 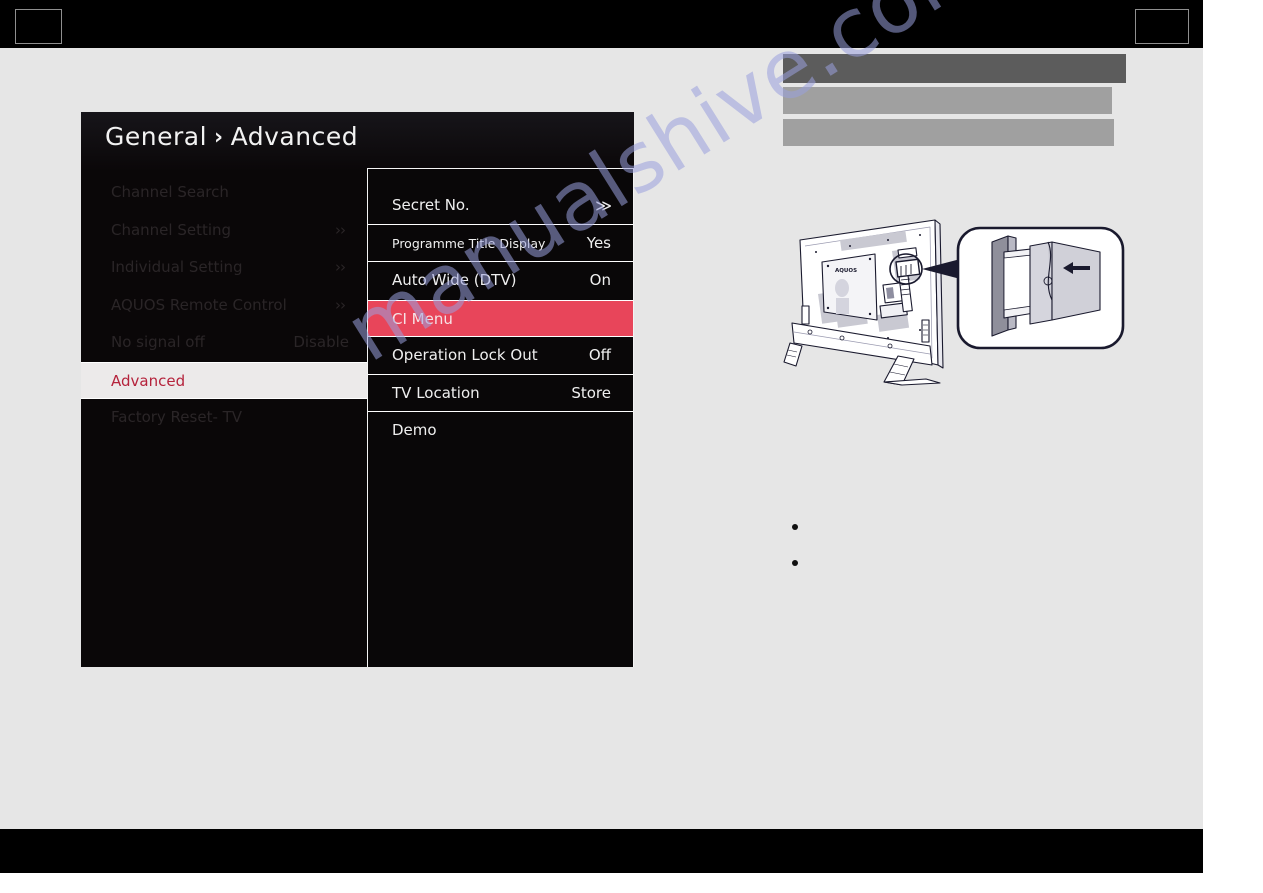 What do you see at coordinates (500, 178) in the screenshot?
I see `submenu-top-padding` at bounding box center [500, 178].